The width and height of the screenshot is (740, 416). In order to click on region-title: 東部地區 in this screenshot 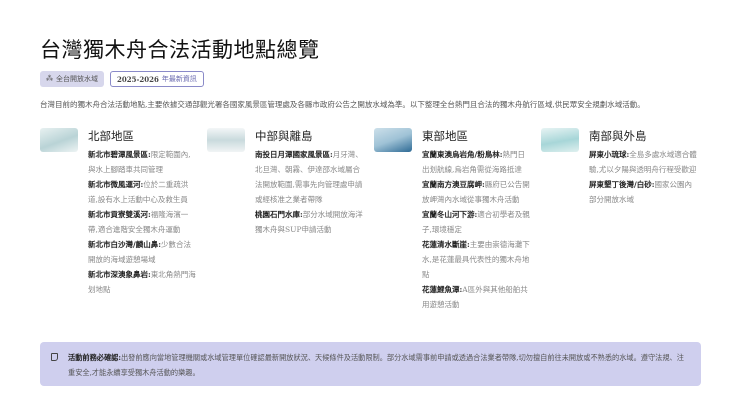, I will do `click(445, 136)`.